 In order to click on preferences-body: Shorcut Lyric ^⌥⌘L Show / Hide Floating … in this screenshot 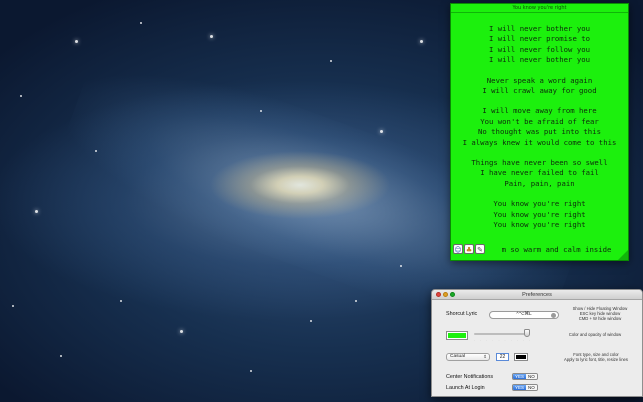, I will do `click(537, 348)`.